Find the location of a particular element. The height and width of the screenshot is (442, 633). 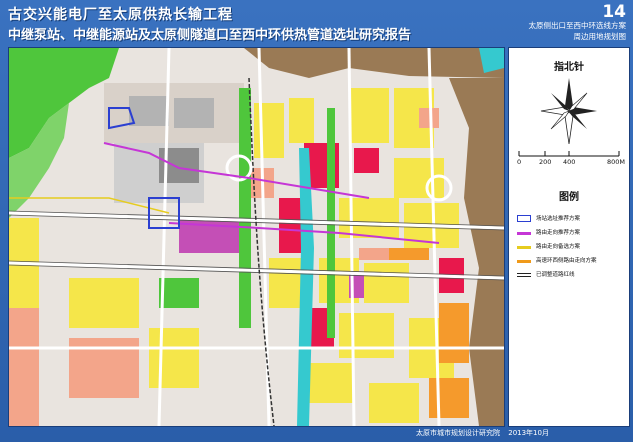

block-w3 is located at coordinates (174, 358).